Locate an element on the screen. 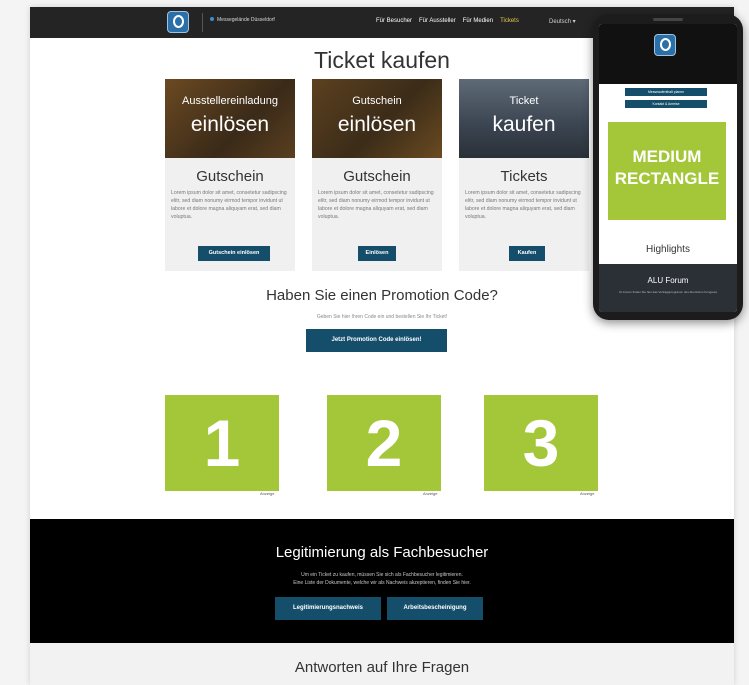 Image resolution: width=749 pixels, height=685 pixels. card-image-invitation: Ausstellereinladung einlösen is located at coordinates (230, 118).